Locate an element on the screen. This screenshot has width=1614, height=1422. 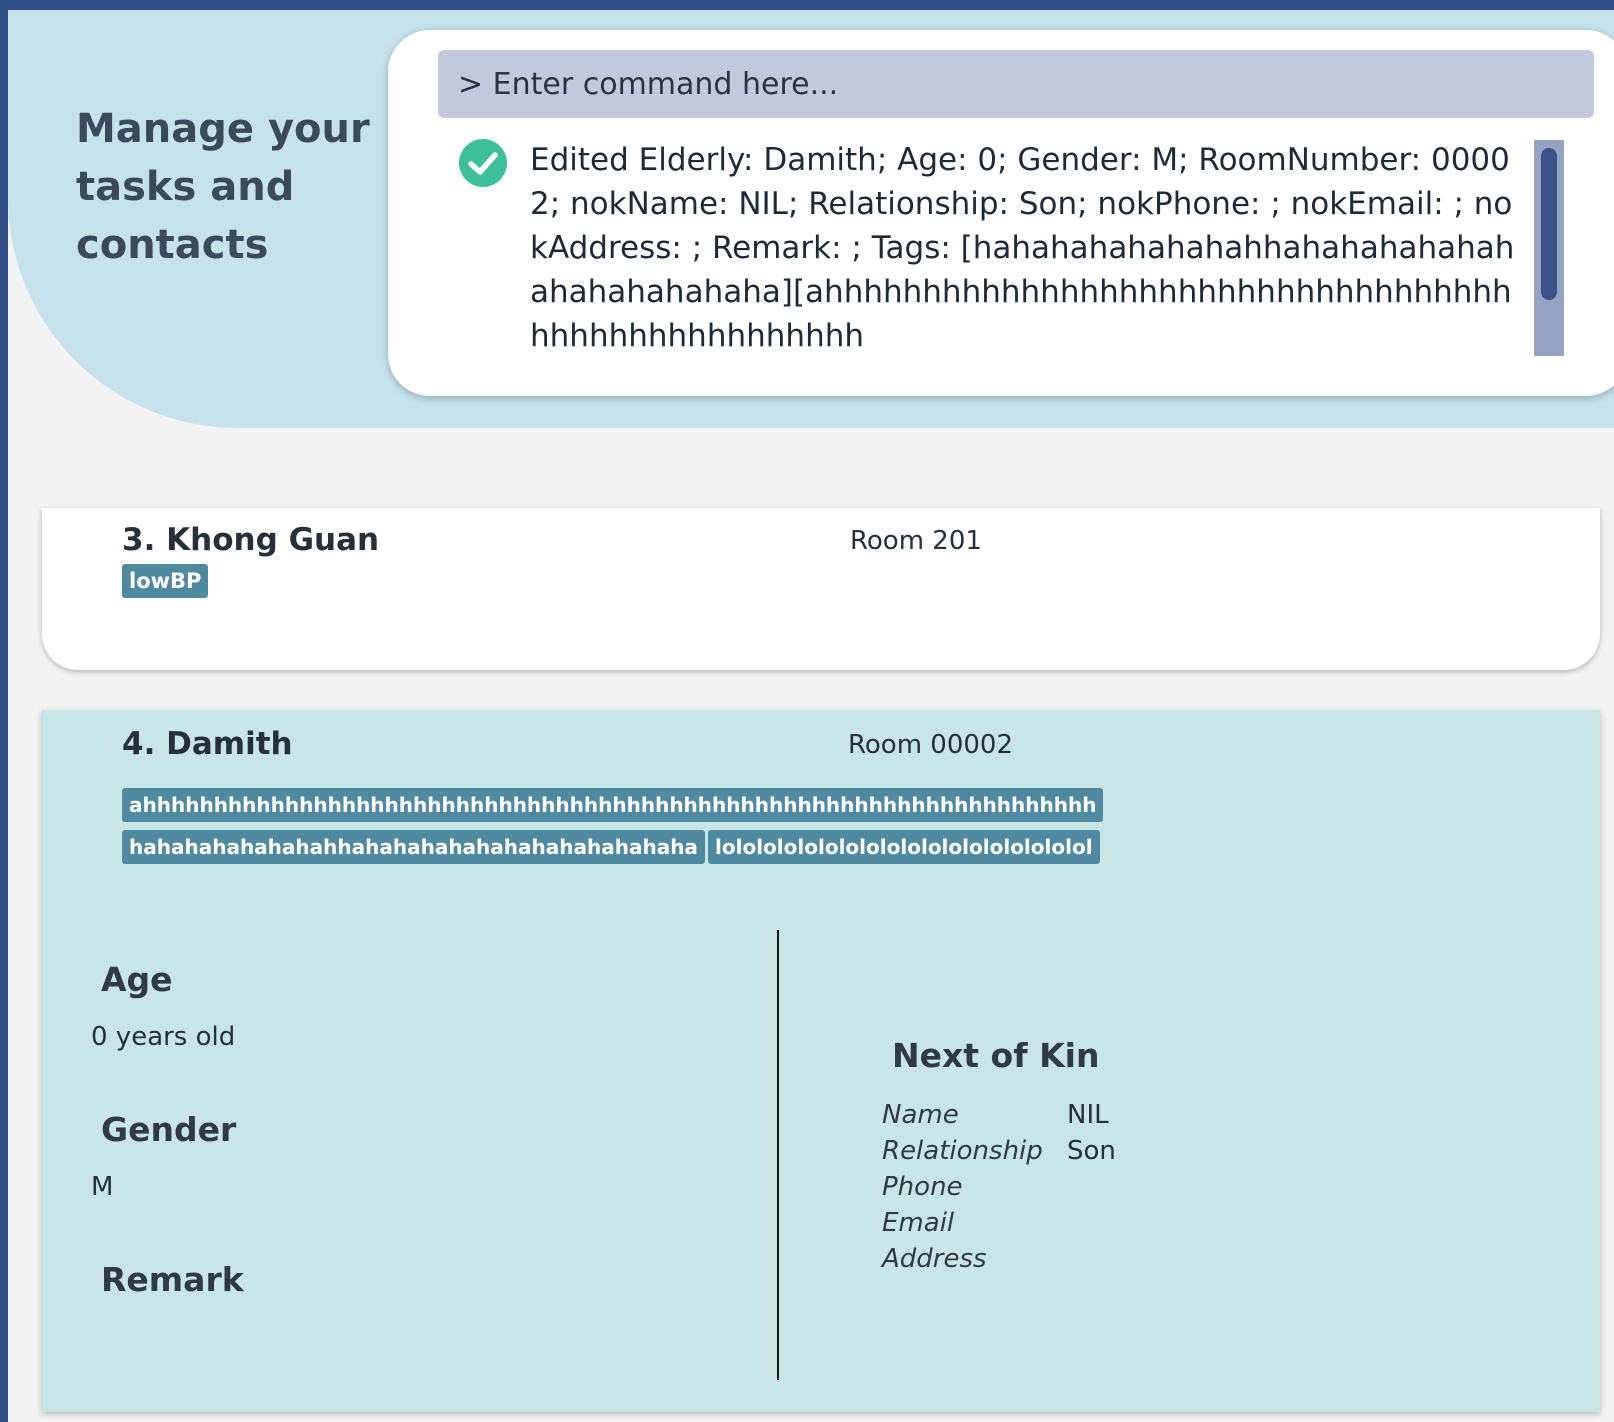
result-scrollbar is located at coordinates (1549, 248).